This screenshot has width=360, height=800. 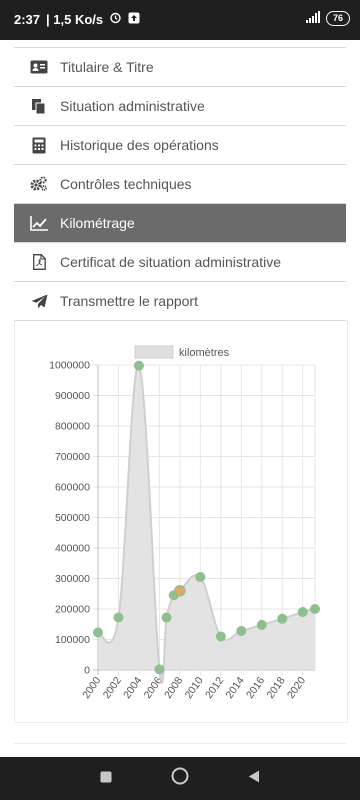 What do you see at coordinates (72, 396) in the screenshot?
I see `y-tick-label: 900000` at bounding box center [72, 396].